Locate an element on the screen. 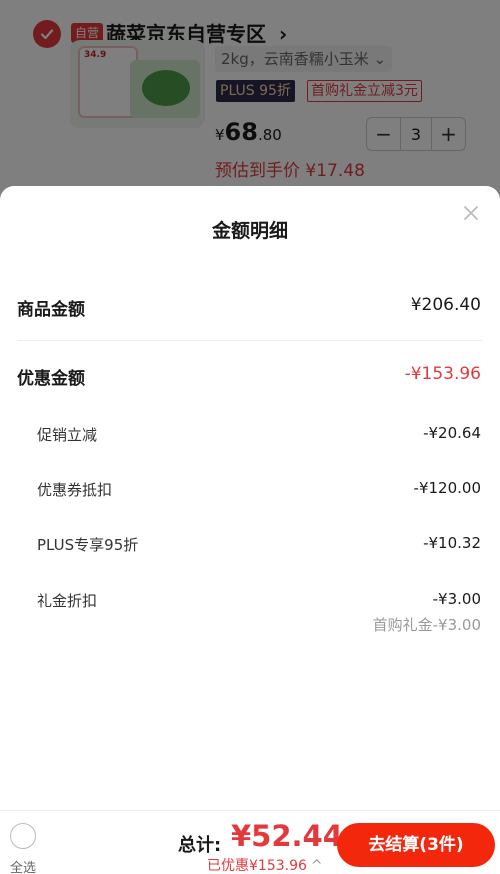  gift-value: -¥3.00 is located at coordinates (456, 599).